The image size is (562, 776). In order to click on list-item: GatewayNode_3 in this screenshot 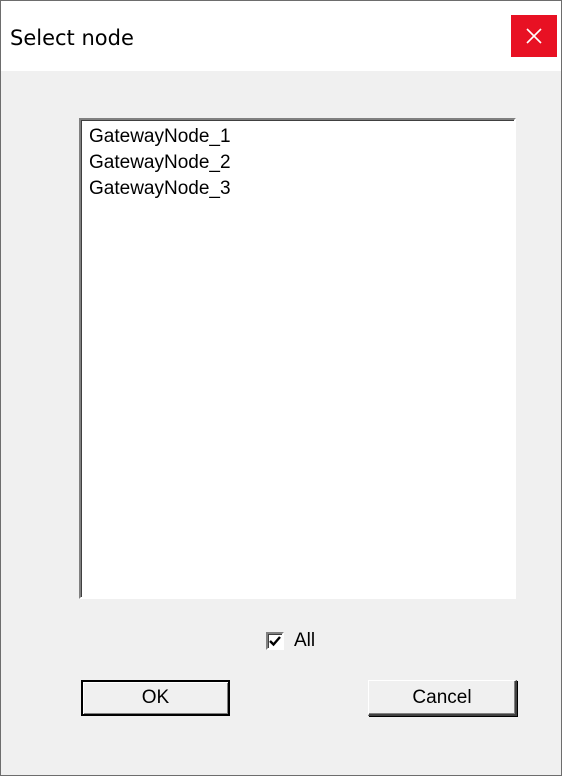, I will do `click(297, 189)`.